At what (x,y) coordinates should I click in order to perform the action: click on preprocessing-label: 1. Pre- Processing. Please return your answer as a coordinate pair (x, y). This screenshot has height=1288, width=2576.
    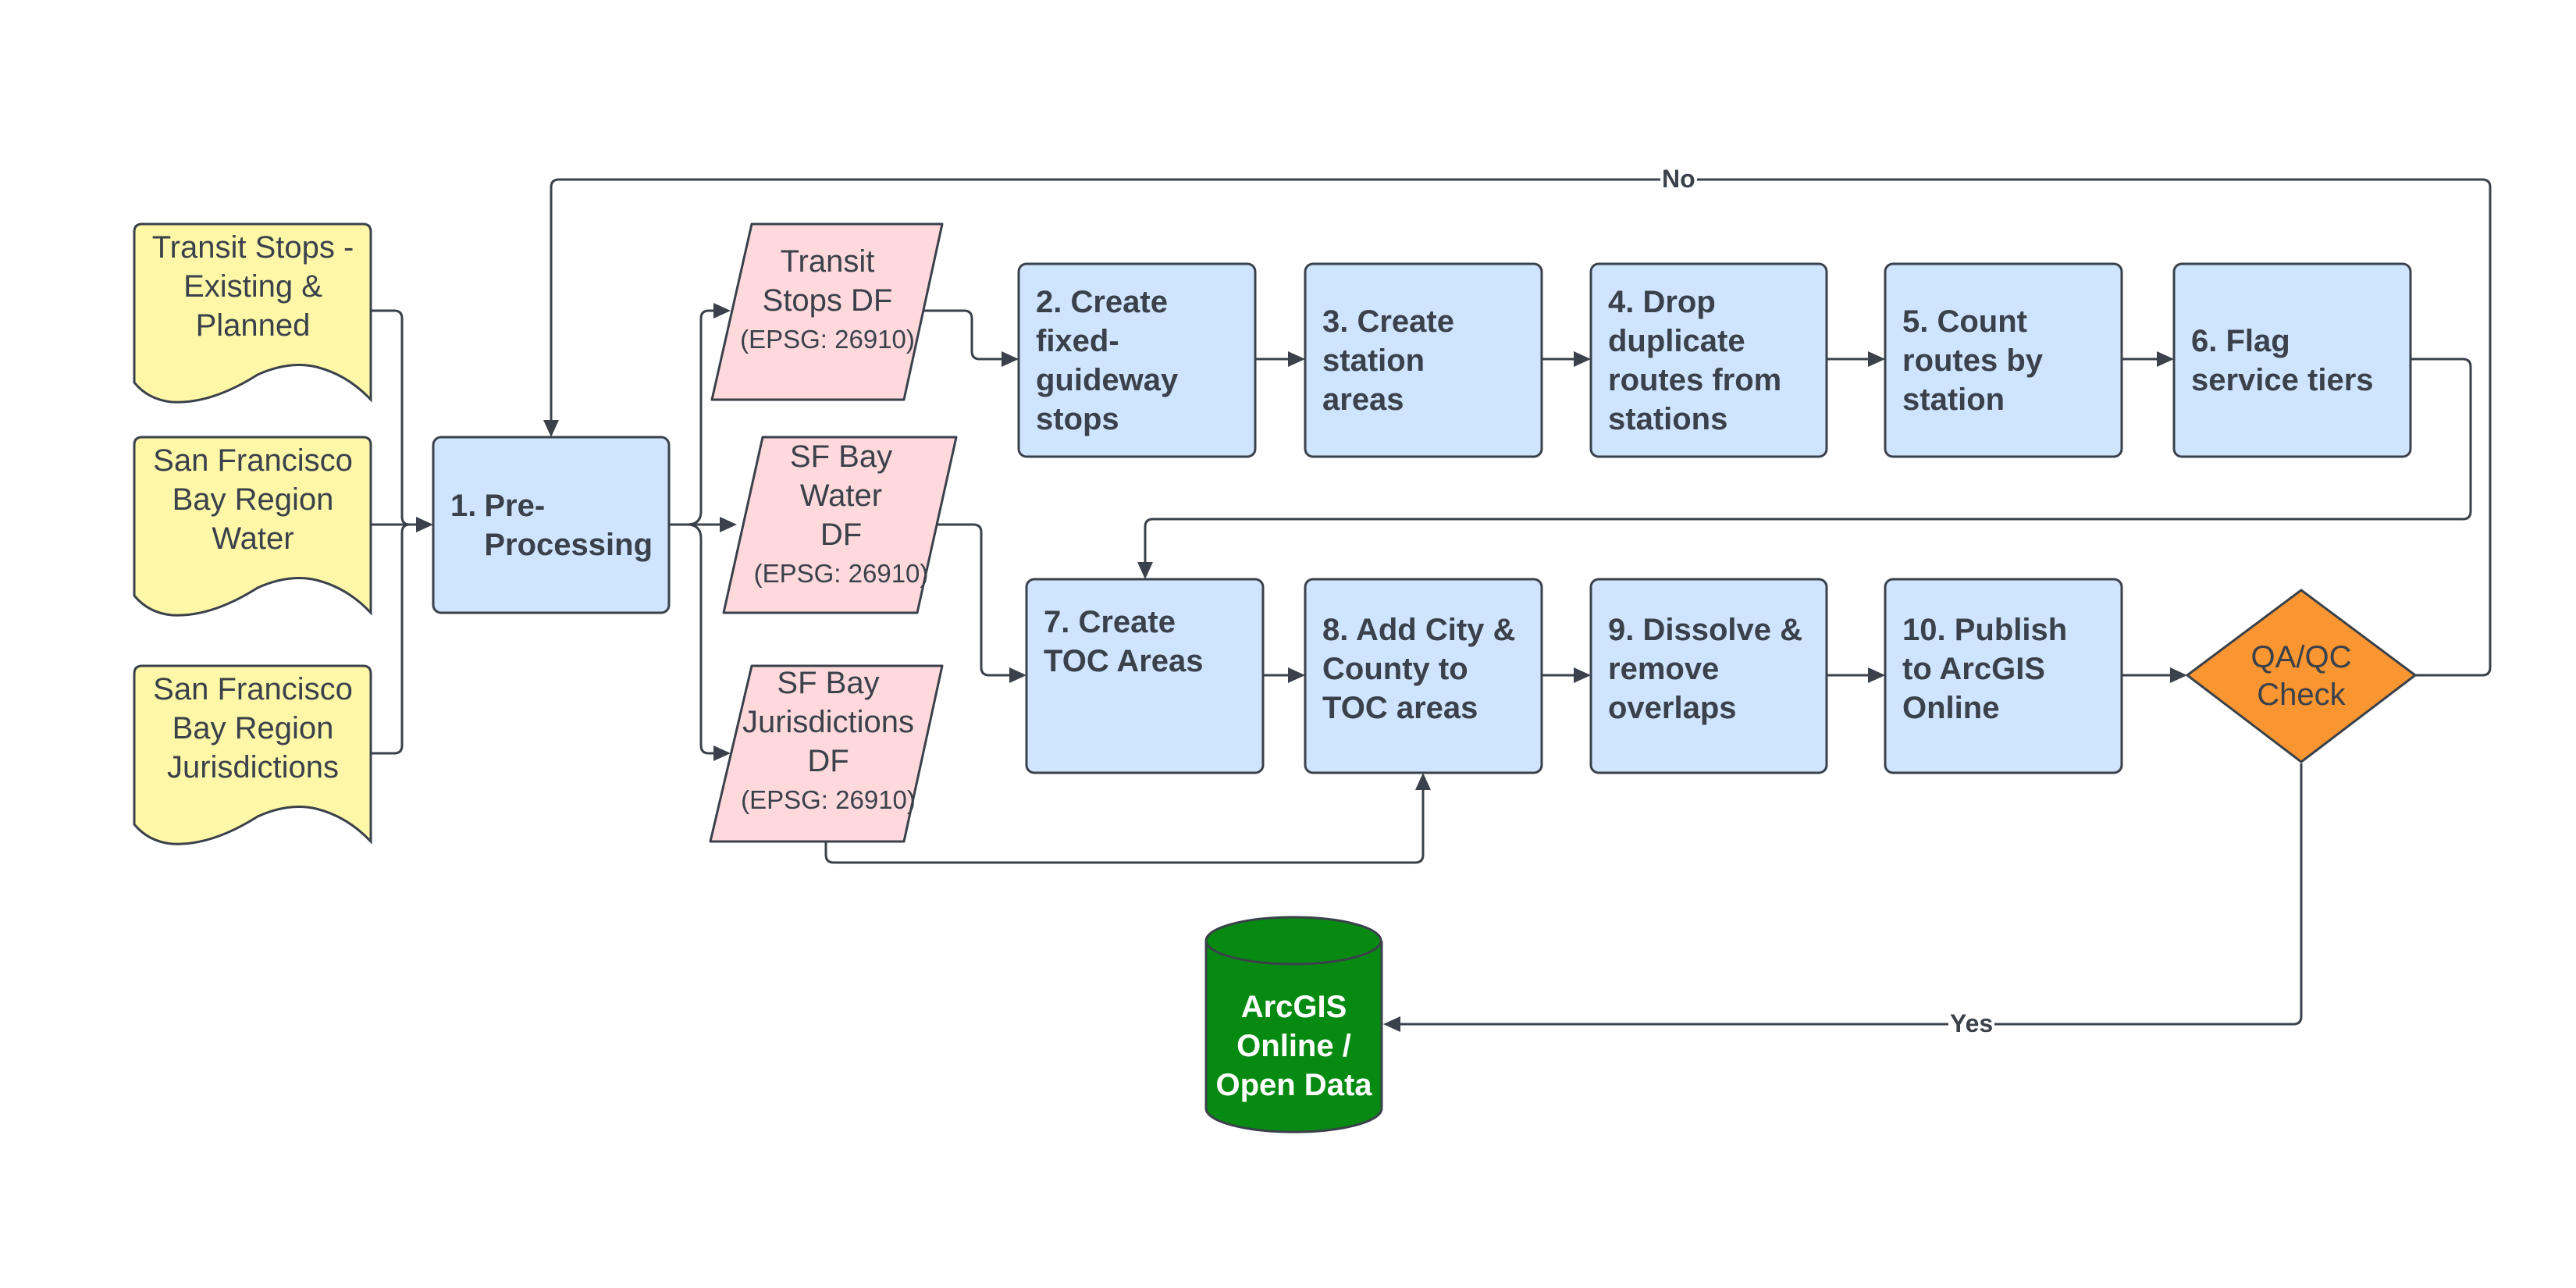
    Looking at the image, I should click on (551, 525).